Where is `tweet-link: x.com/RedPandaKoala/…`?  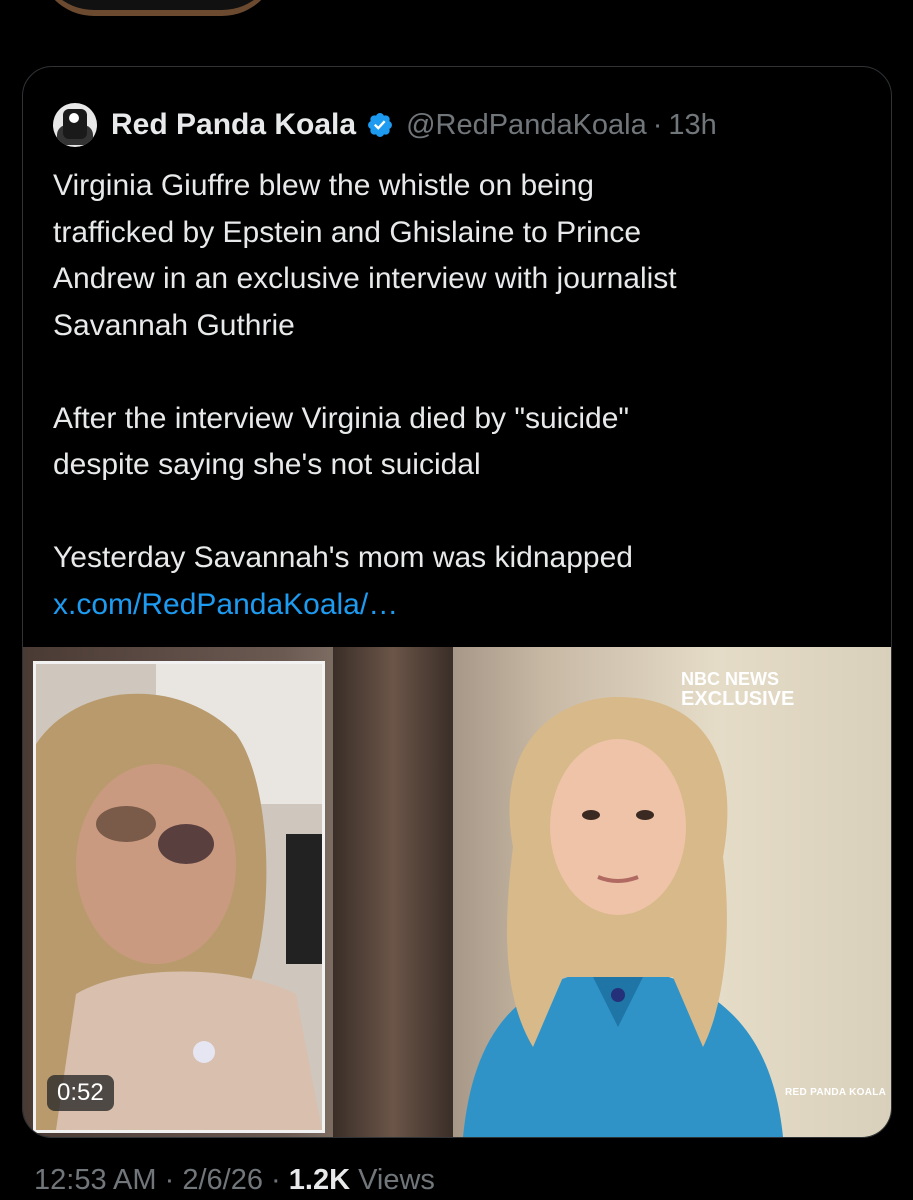 tweet-link: x.com/RedPandaKoala/… is located at coordinates (458, 605).